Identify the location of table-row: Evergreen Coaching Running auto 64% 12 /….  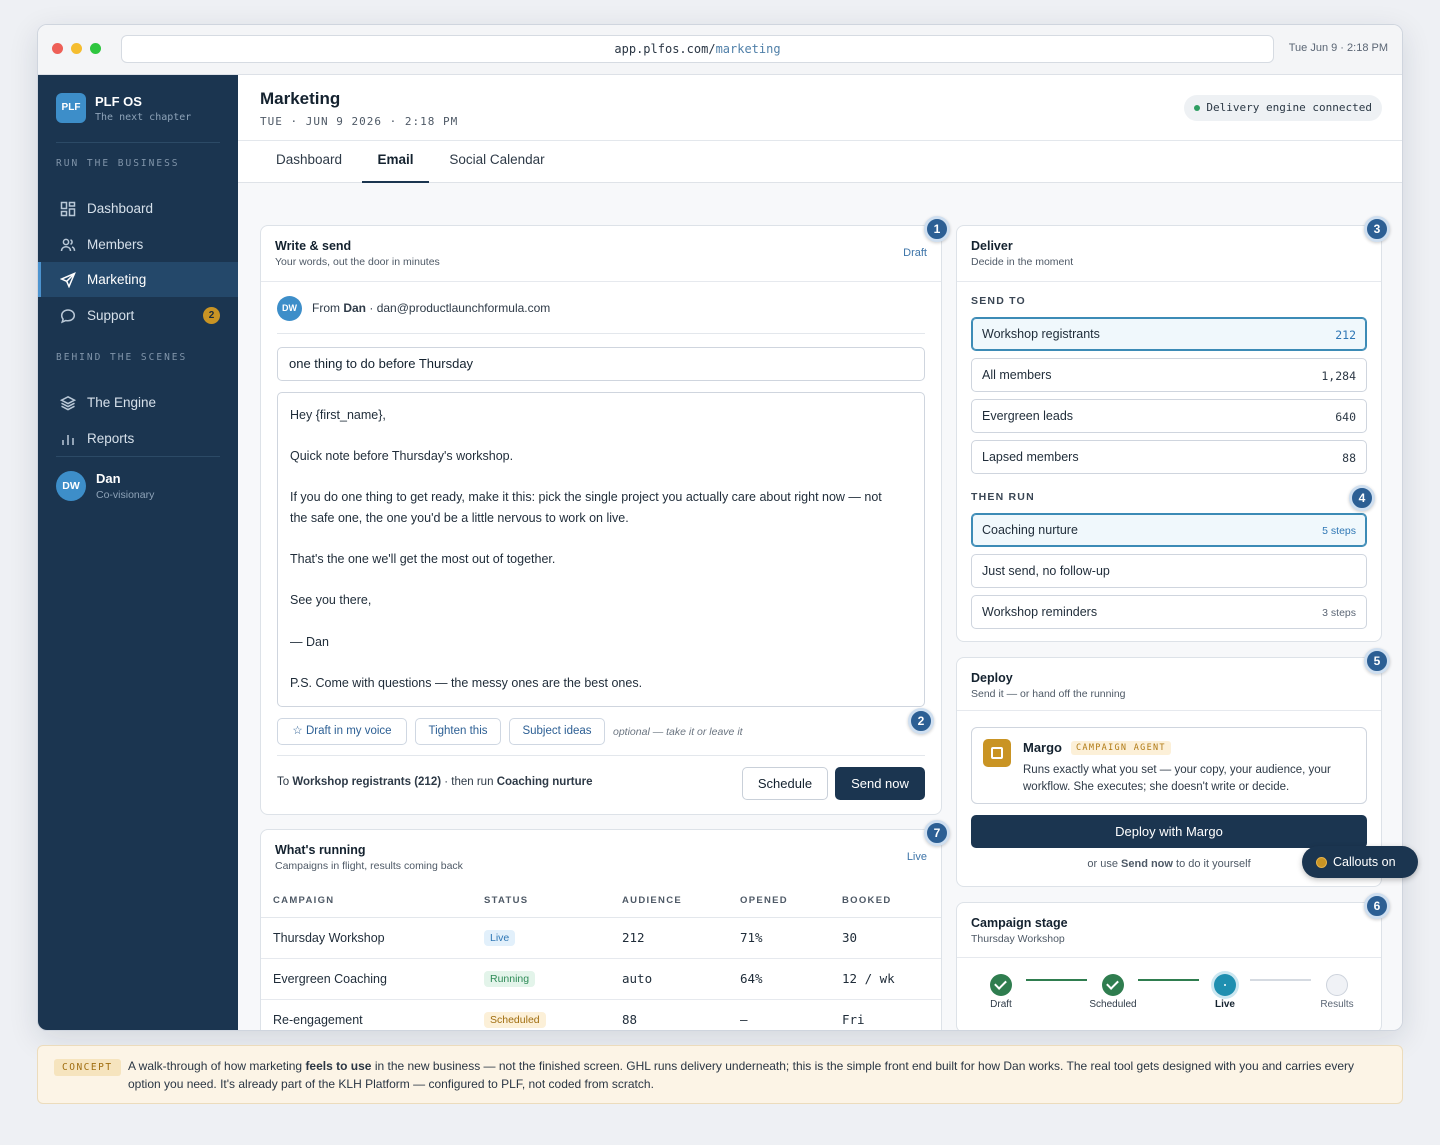
(601, 979).